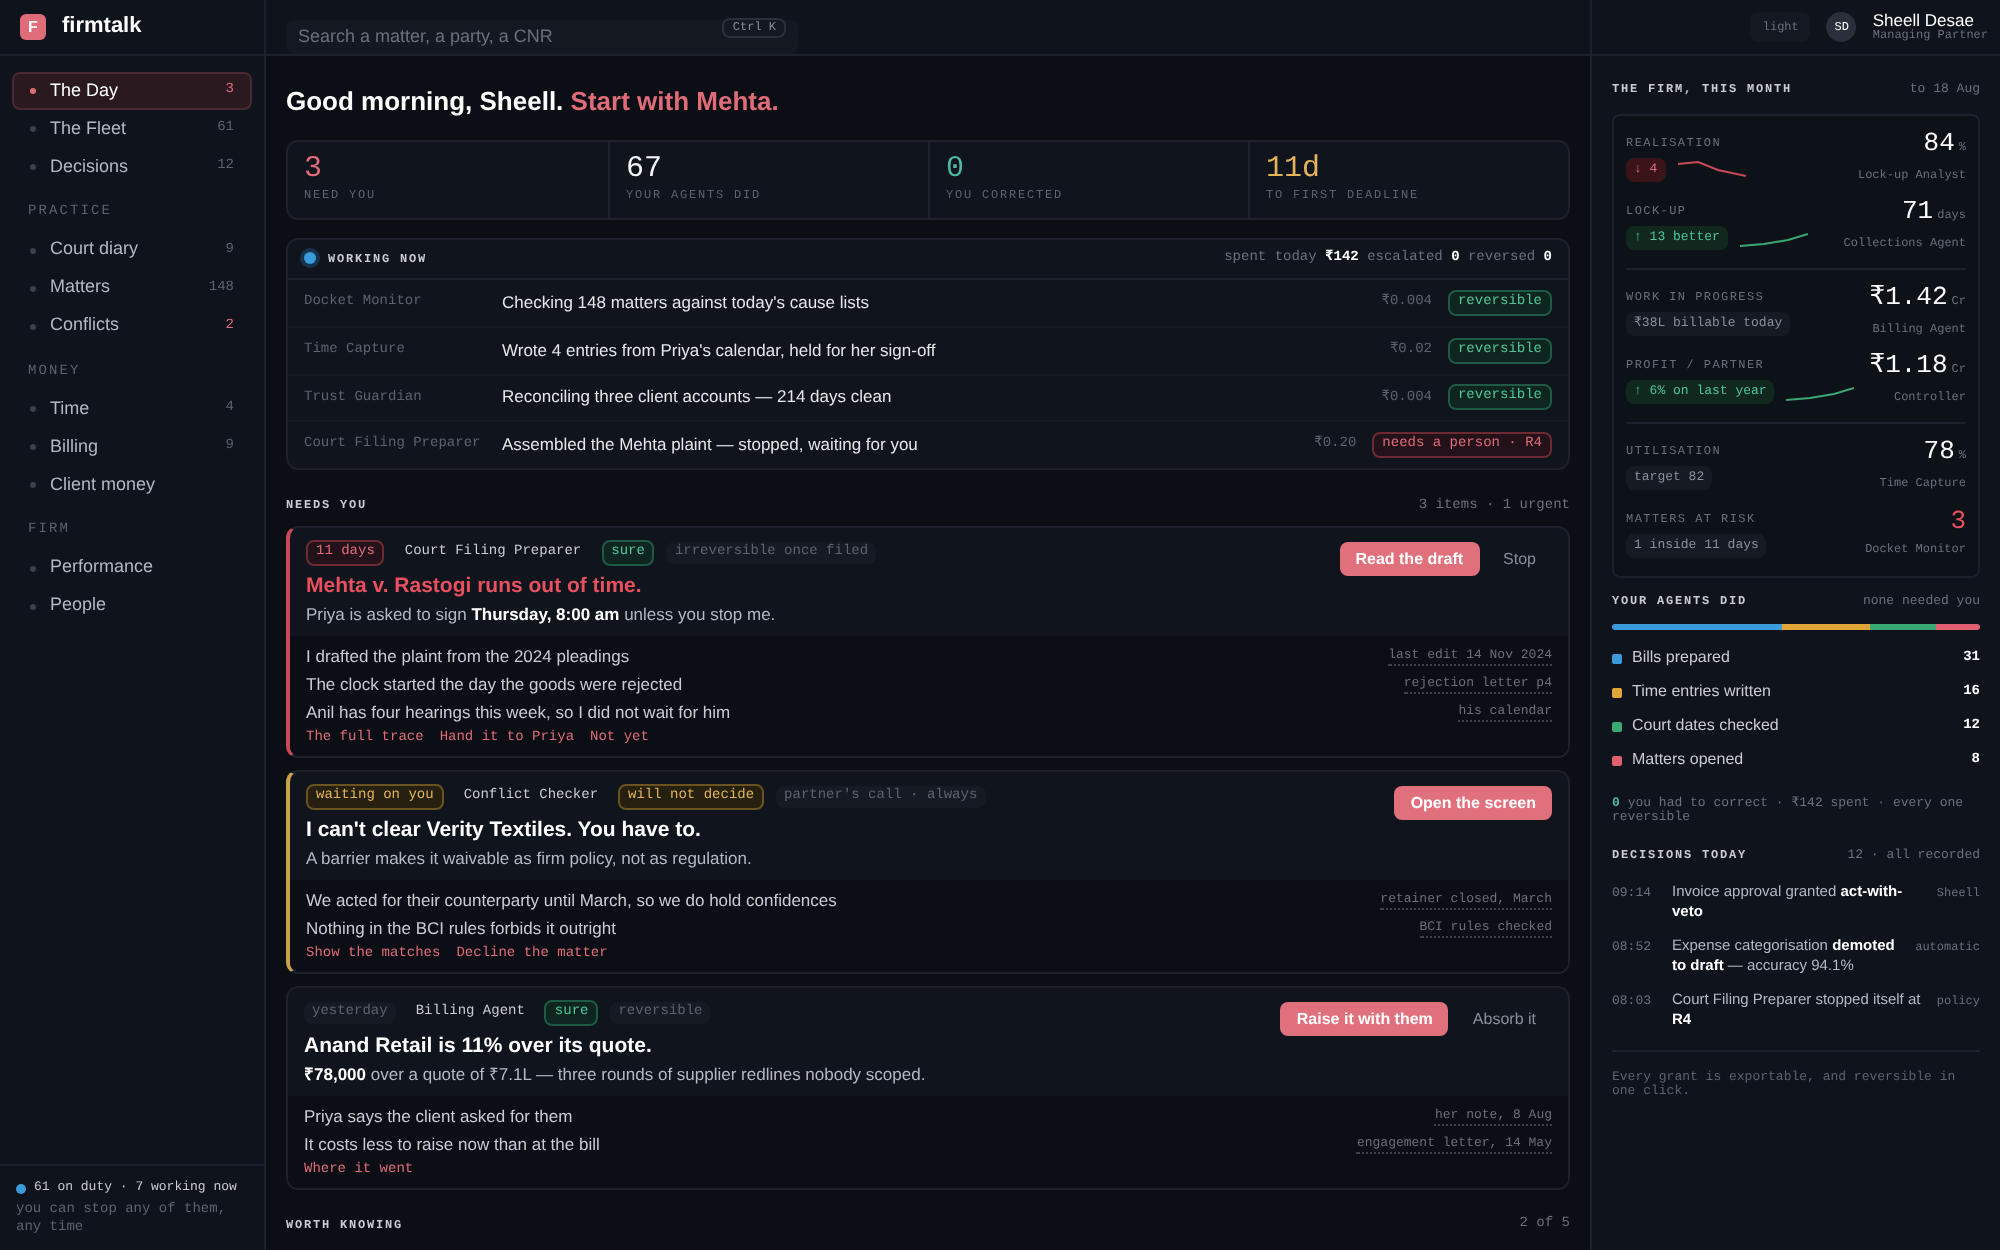 This screenshot has width=2000, height=1250. Describe the element at coordinates (1958, 522) in the screenshot. I see `metric-value: 3` at that location.